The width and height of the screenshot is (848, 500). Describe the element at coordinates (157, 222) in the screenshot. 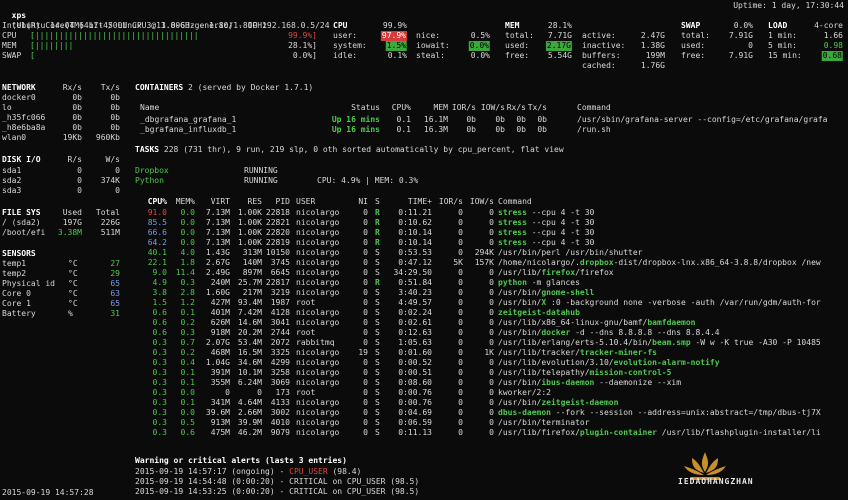

I see `proc-cpu: 85.5` at that location.